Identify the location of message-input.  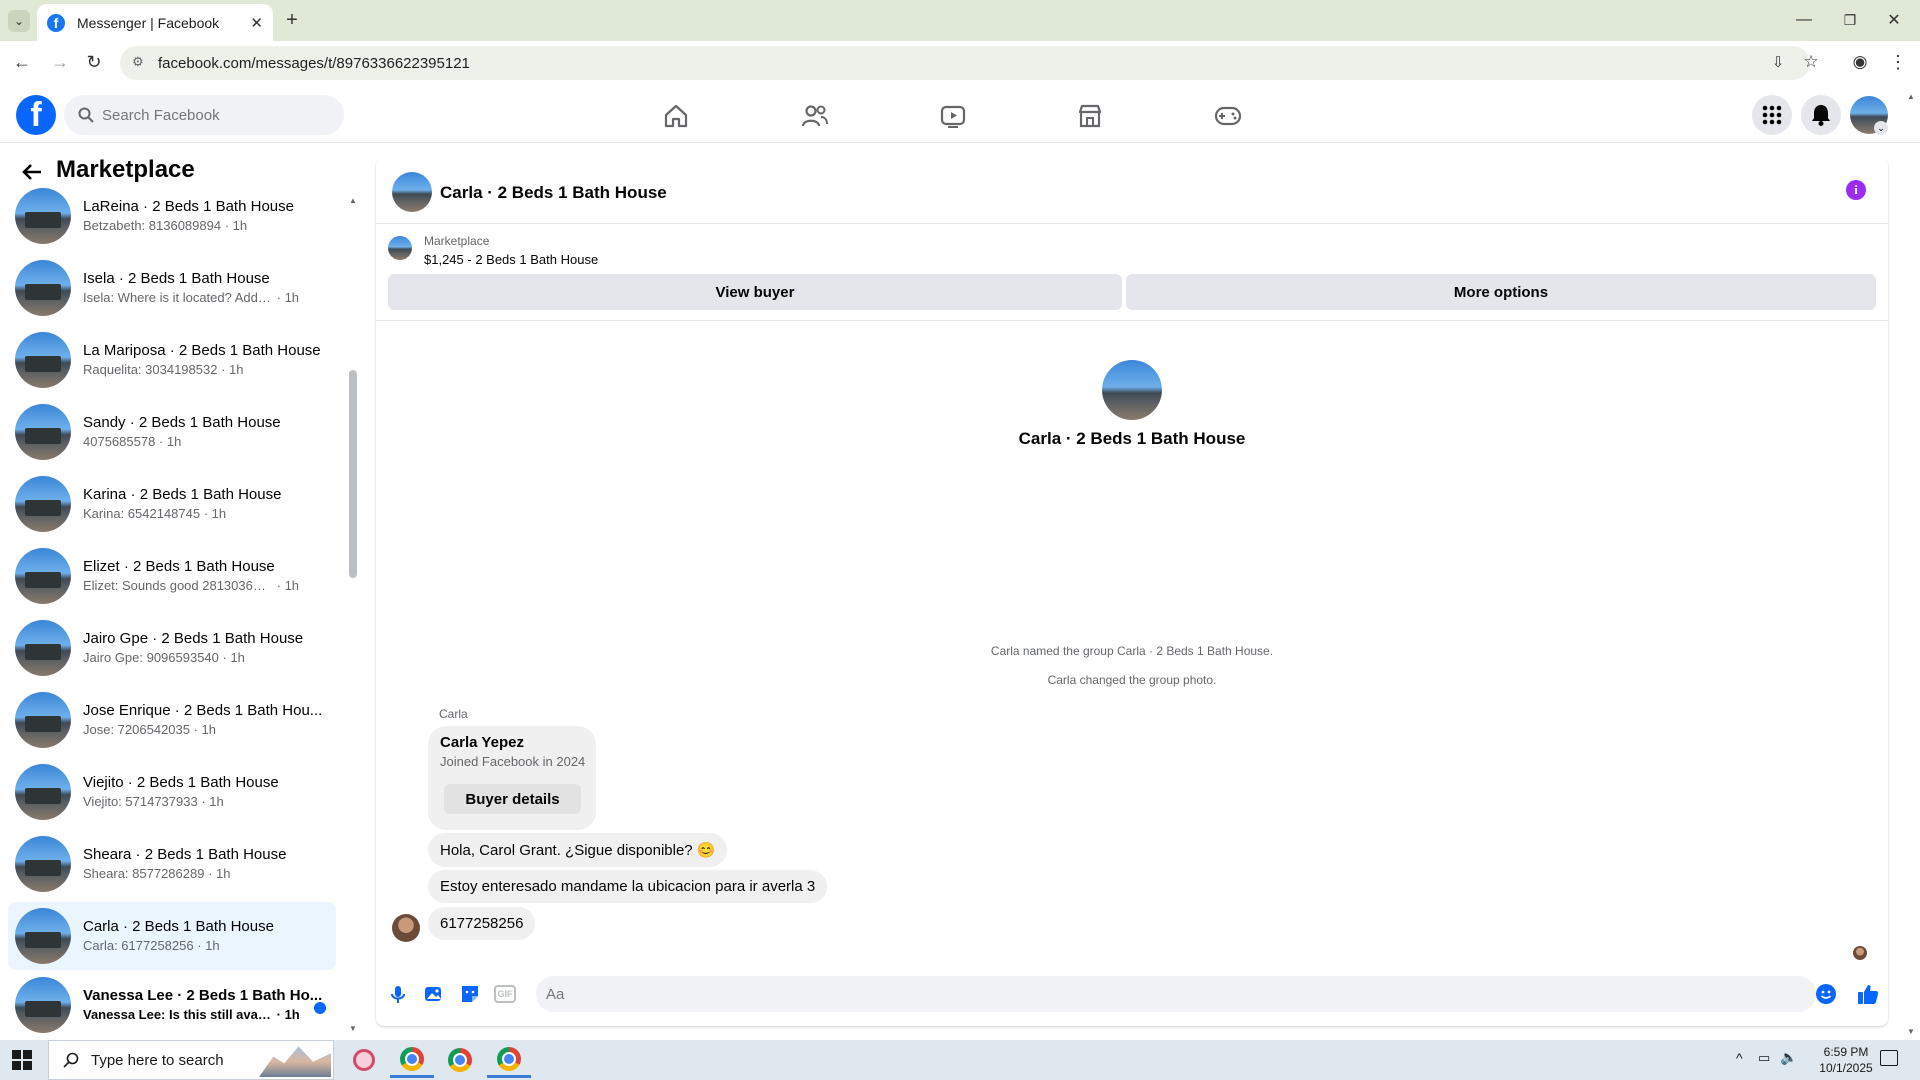
(1136, 994).